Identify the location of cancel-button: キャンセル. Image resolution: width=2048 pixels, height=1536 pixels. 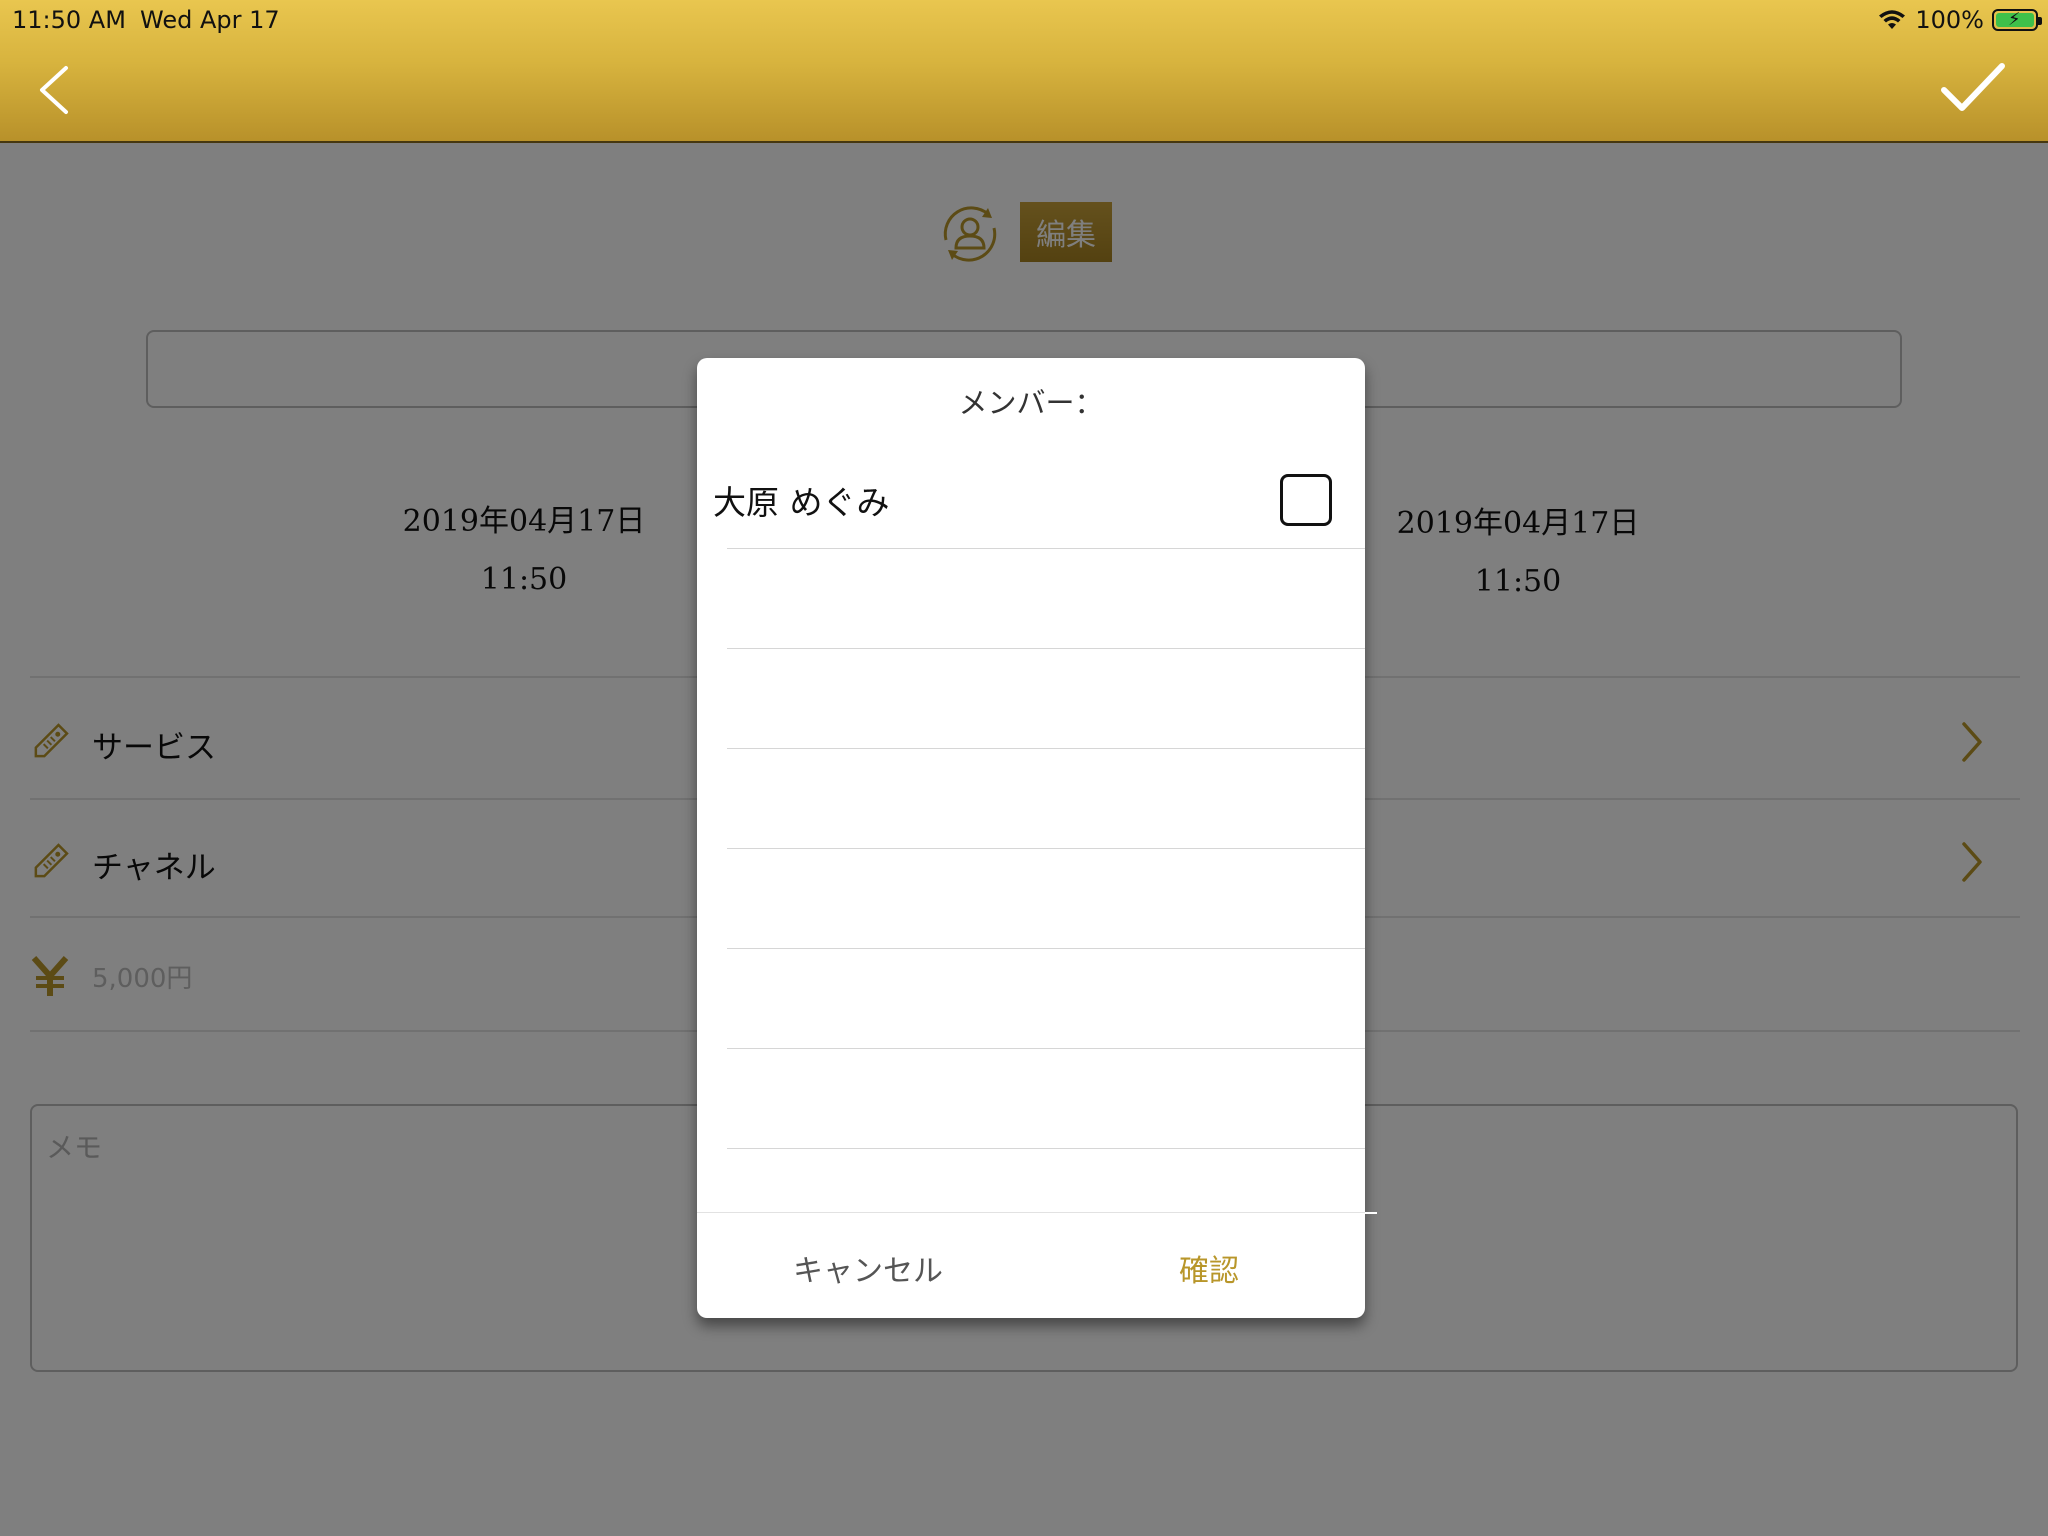
(868, 1268).